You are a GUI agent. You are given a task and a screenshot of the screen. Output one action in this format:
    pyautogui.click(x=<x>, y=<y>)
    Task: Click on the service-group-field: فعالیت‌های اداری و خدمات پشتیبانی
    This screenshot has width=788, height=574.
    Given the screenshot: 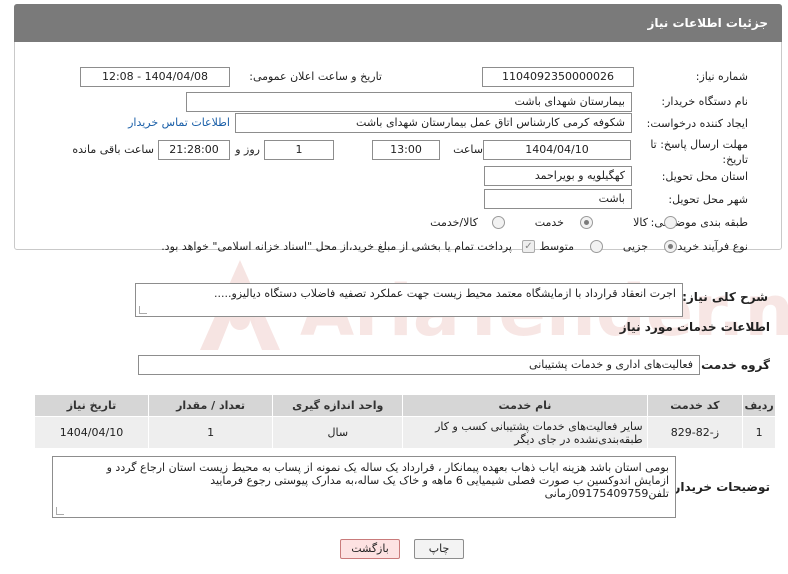 What is the action you would take?
    pyautogui.click(x=419, y=365)
    